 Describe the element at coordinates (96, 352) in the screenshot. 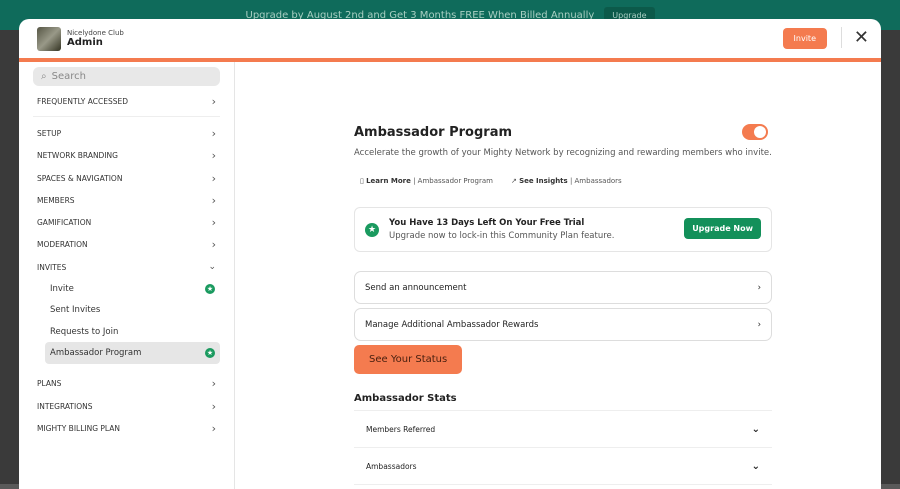

I see `item-label: Ambassador Program` at that location.